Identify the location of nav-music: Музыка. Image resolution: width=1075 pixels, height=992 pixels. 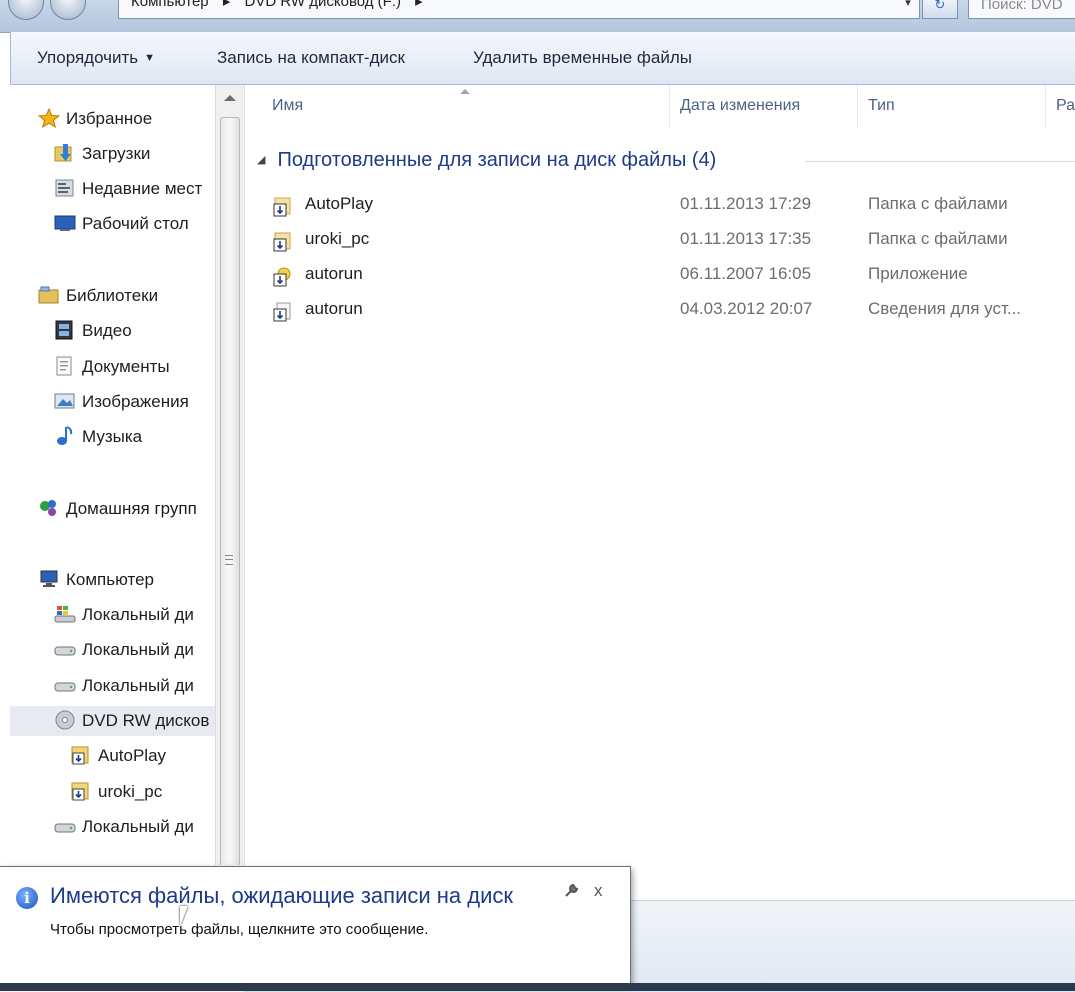
(98, 437).